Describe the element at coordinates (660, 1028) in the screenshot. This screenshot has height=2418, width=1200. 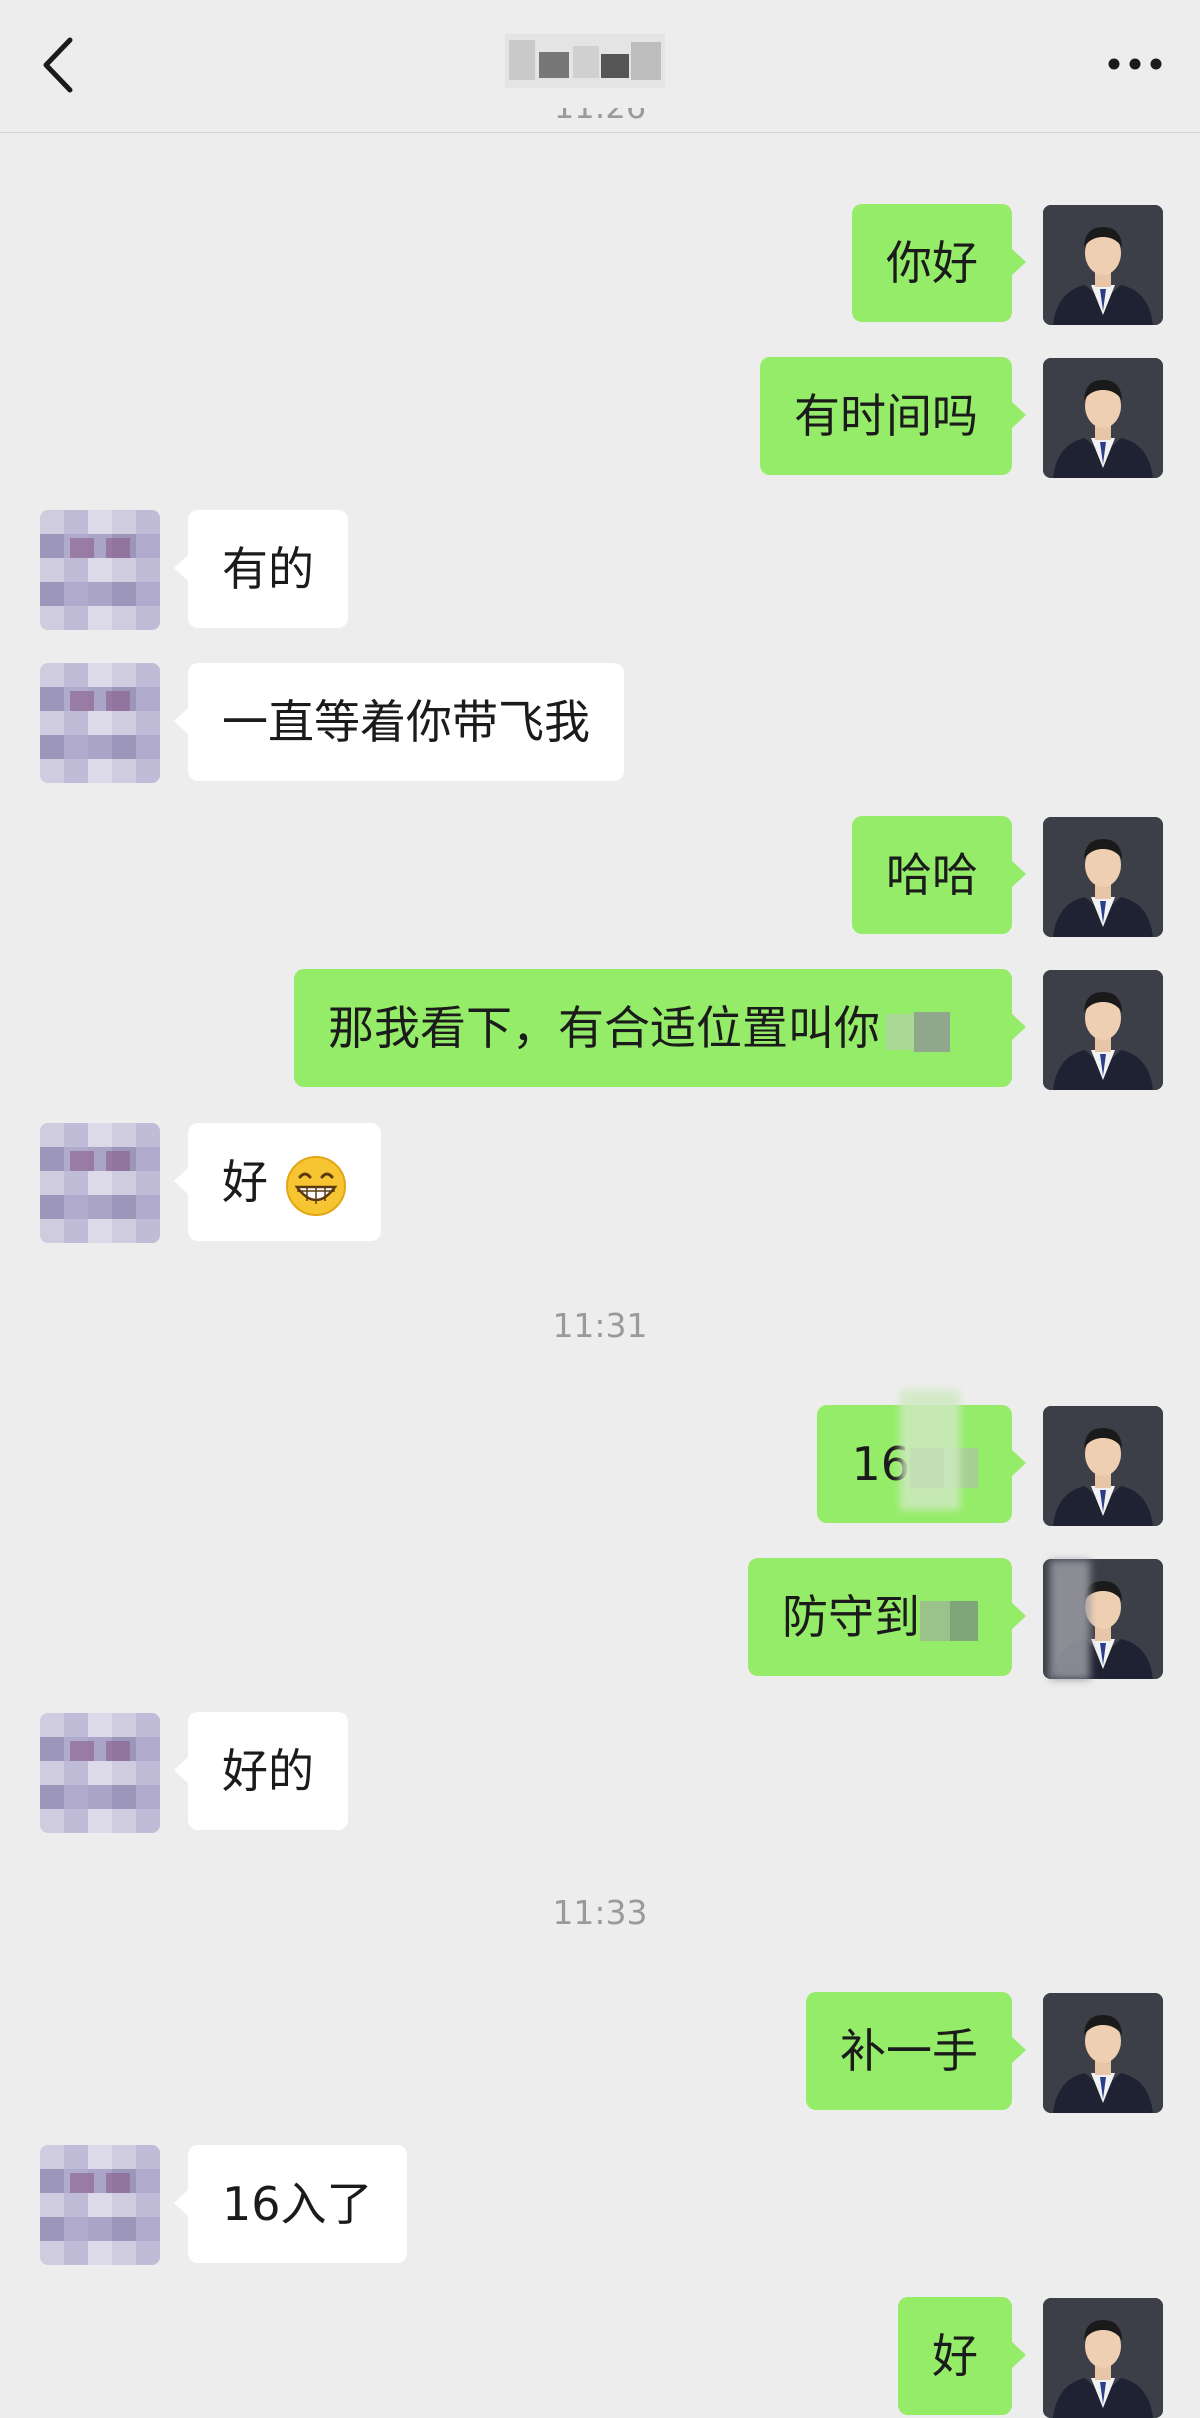
I see `message-bubble-sent: 那我看下，有合适位置叫你` at that location.